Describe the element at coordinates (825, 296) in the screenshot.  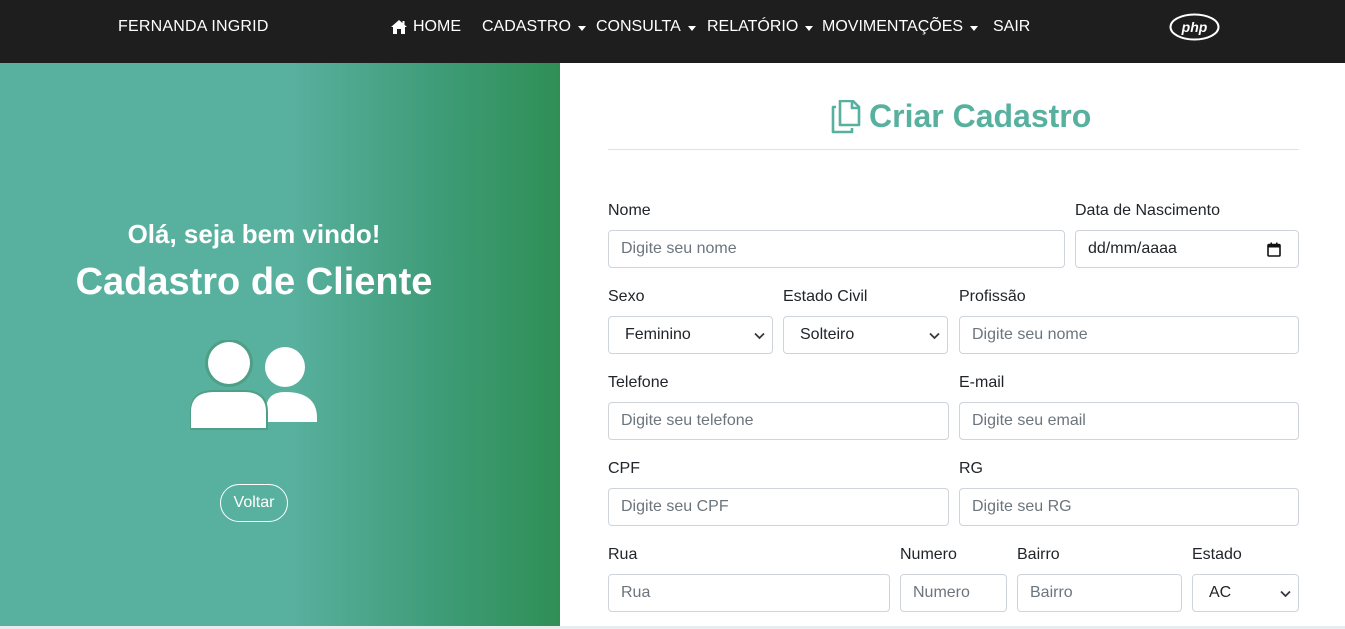
I see `estado-civil-label: Estado Civil` at that location.